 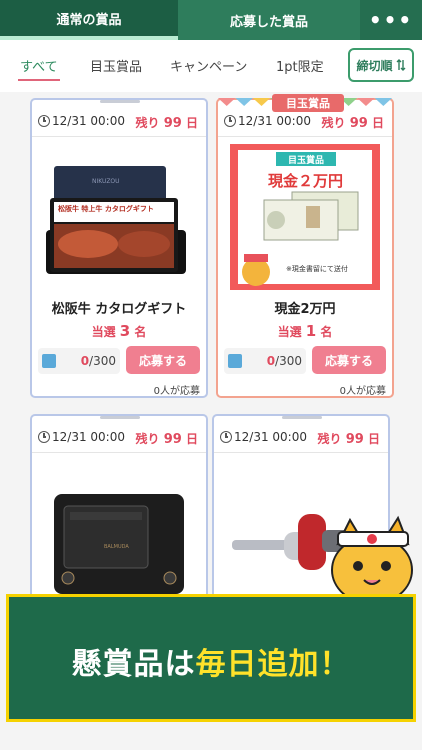 I want to click on sort-label: 締切順, so click(x=374, y=65).